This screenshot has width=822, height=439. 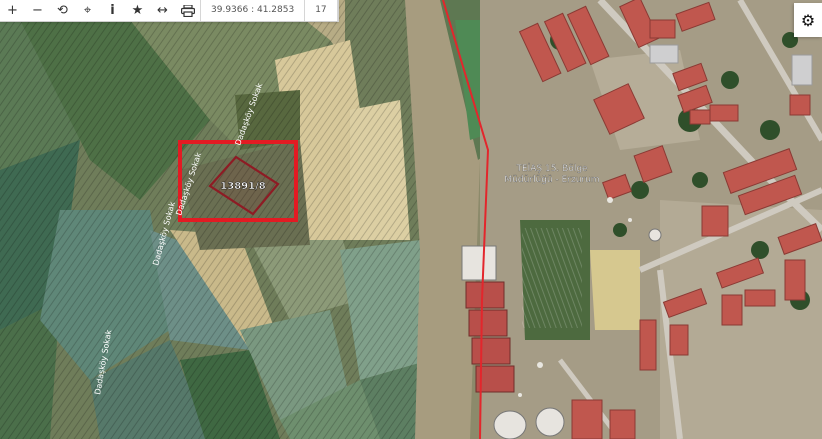 What do you see at coordinates (12, 10) in the screenshot?
I see `plus-icon: +` at bounding box center [12, 10].